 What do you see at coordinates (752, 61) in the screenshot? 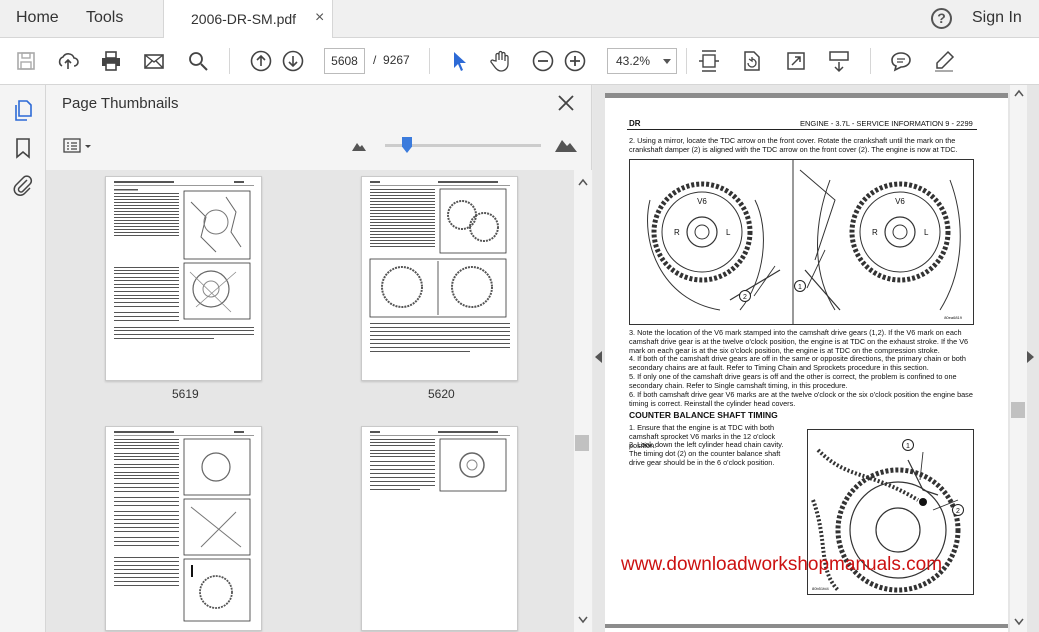
I see `rotate-page-icon` at bounding box center [752, 61].